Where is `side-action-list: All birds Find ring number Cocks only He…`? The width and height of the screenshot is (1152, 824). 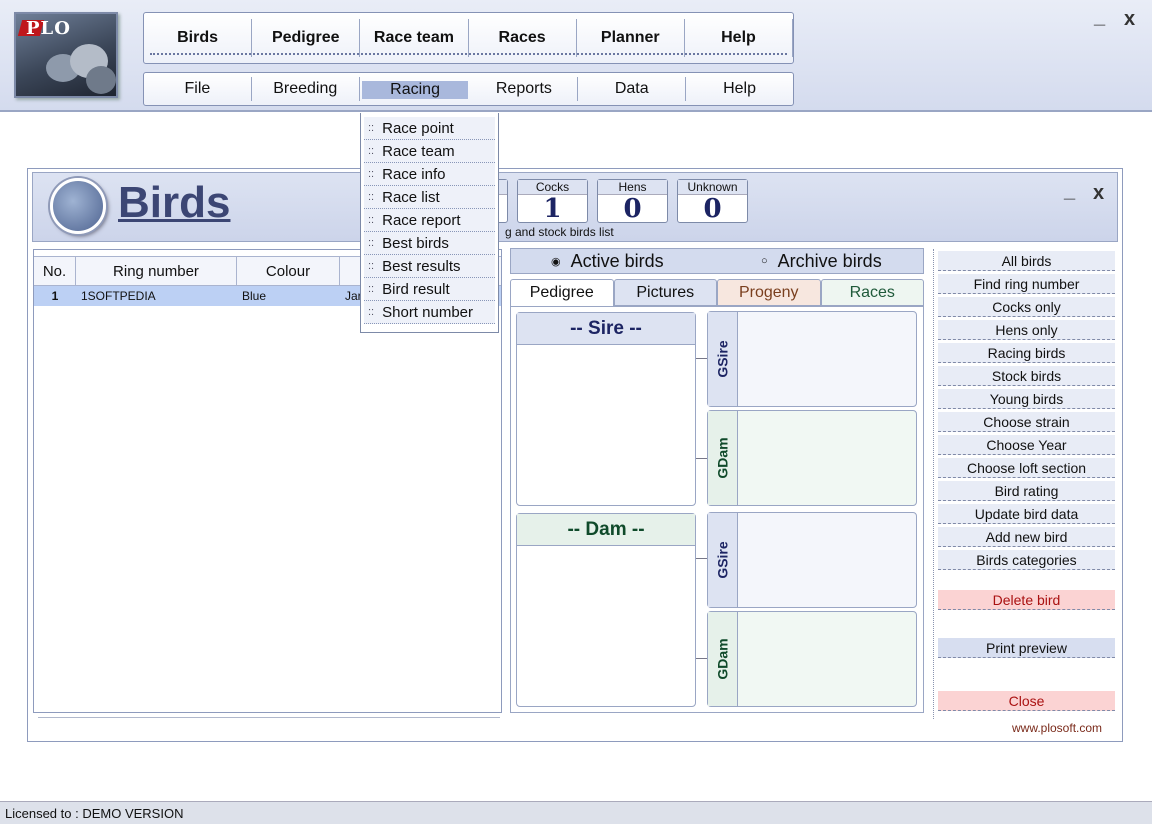 side-action-list: All birds Find ring number Cocks only He… is located at coordinates (1025, 484).